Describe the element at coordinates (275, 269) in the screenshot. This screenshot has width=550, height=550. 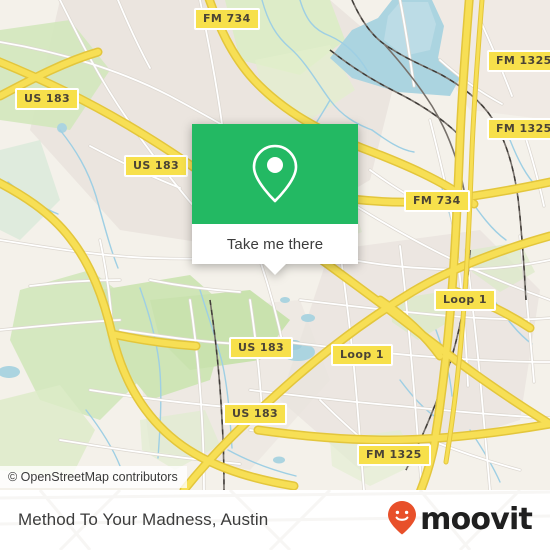
I see `popup-pointer-tail` at that location.